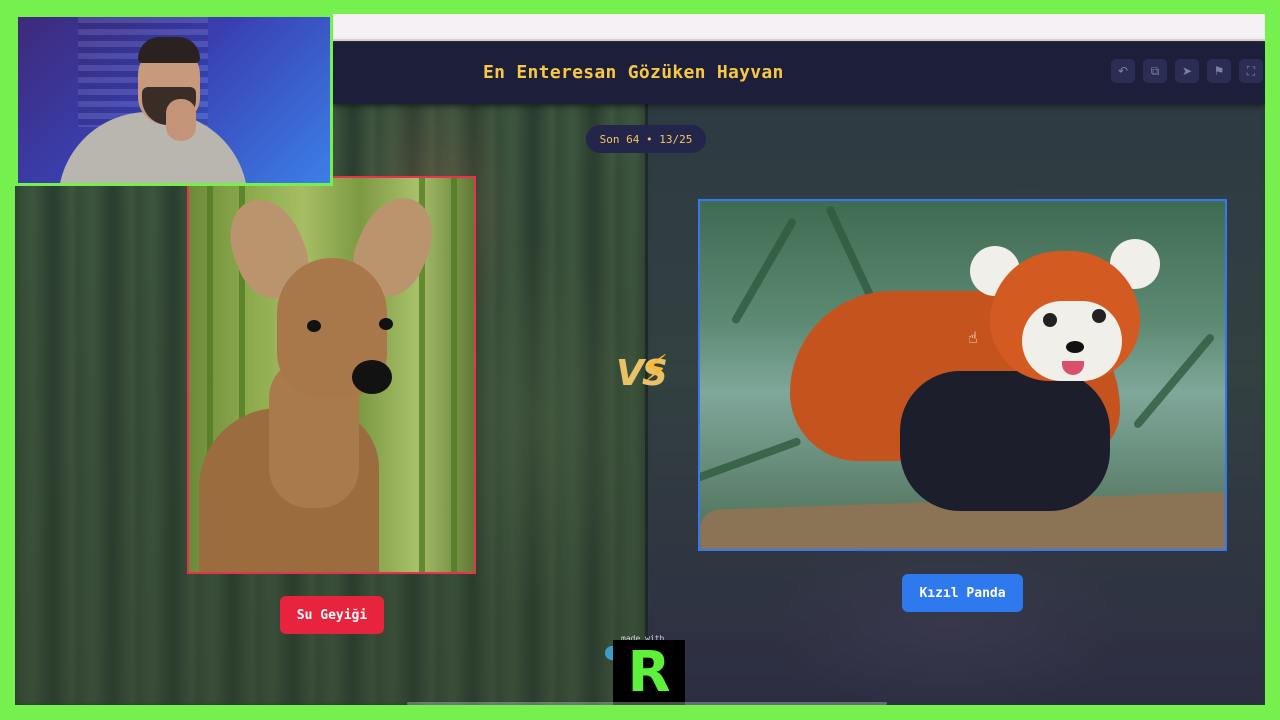  What do you see at coordinates (799, 27) in the screenshot?
I see `browser-tab-strip` at bounding box center [799, 27].